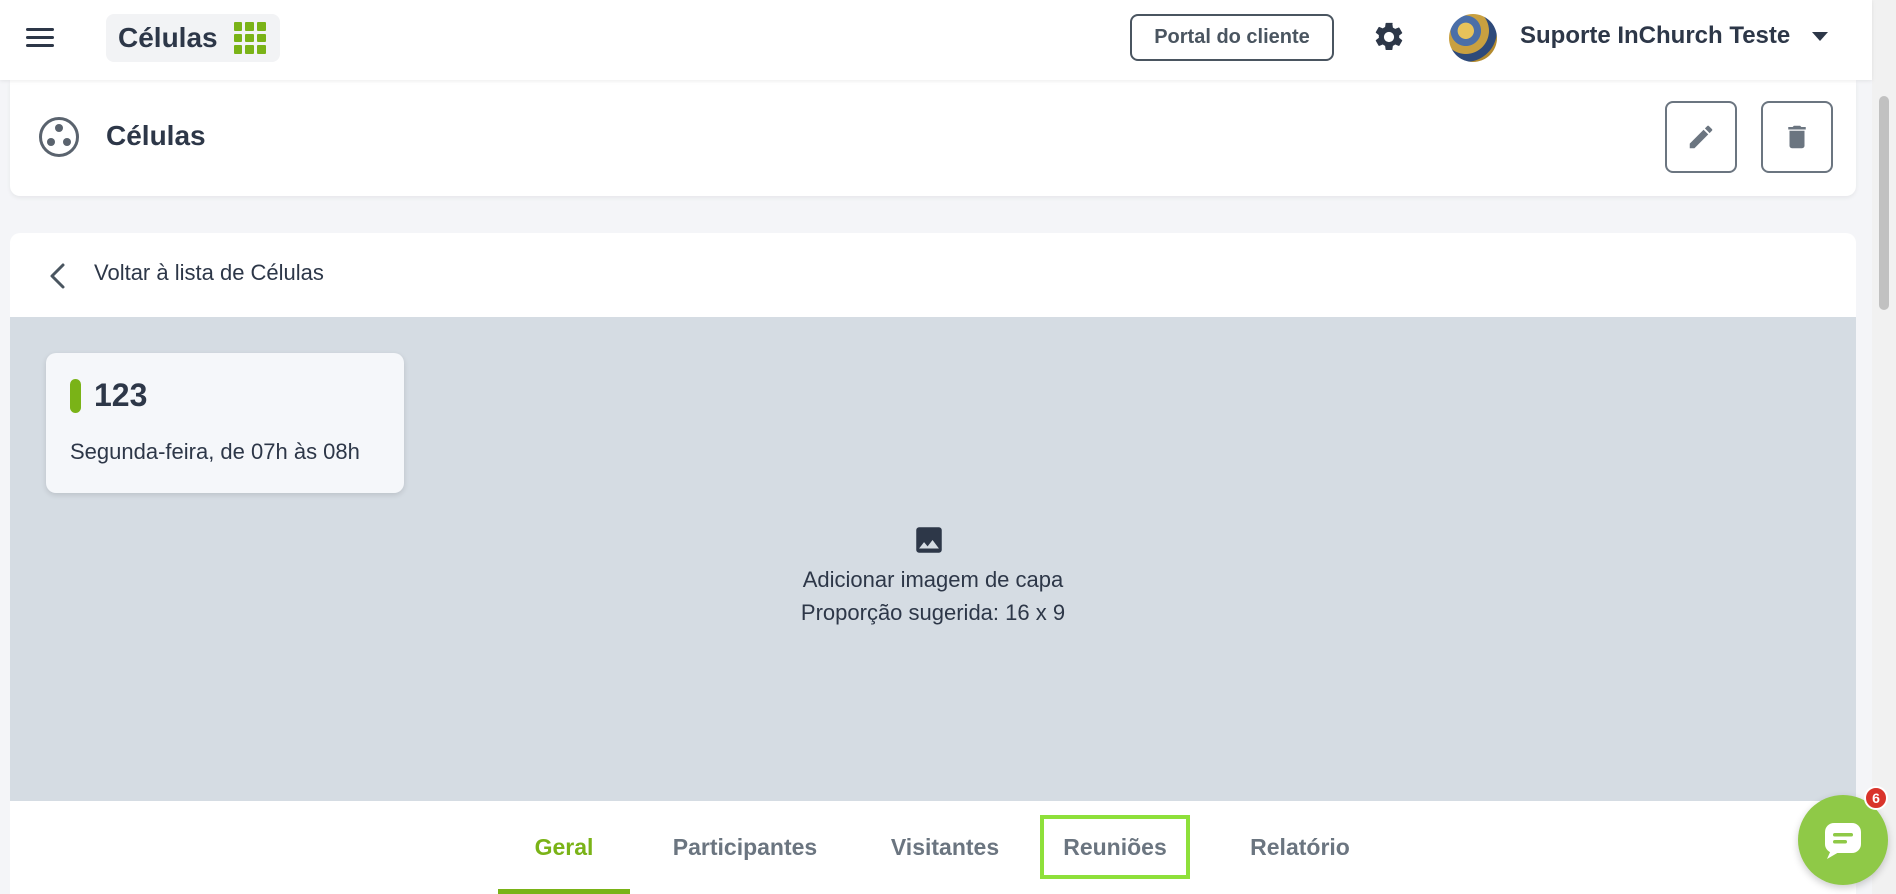 The width and height of the screenshot is (1896, 894). I want to click on page-title: Células, so click(156, 135).